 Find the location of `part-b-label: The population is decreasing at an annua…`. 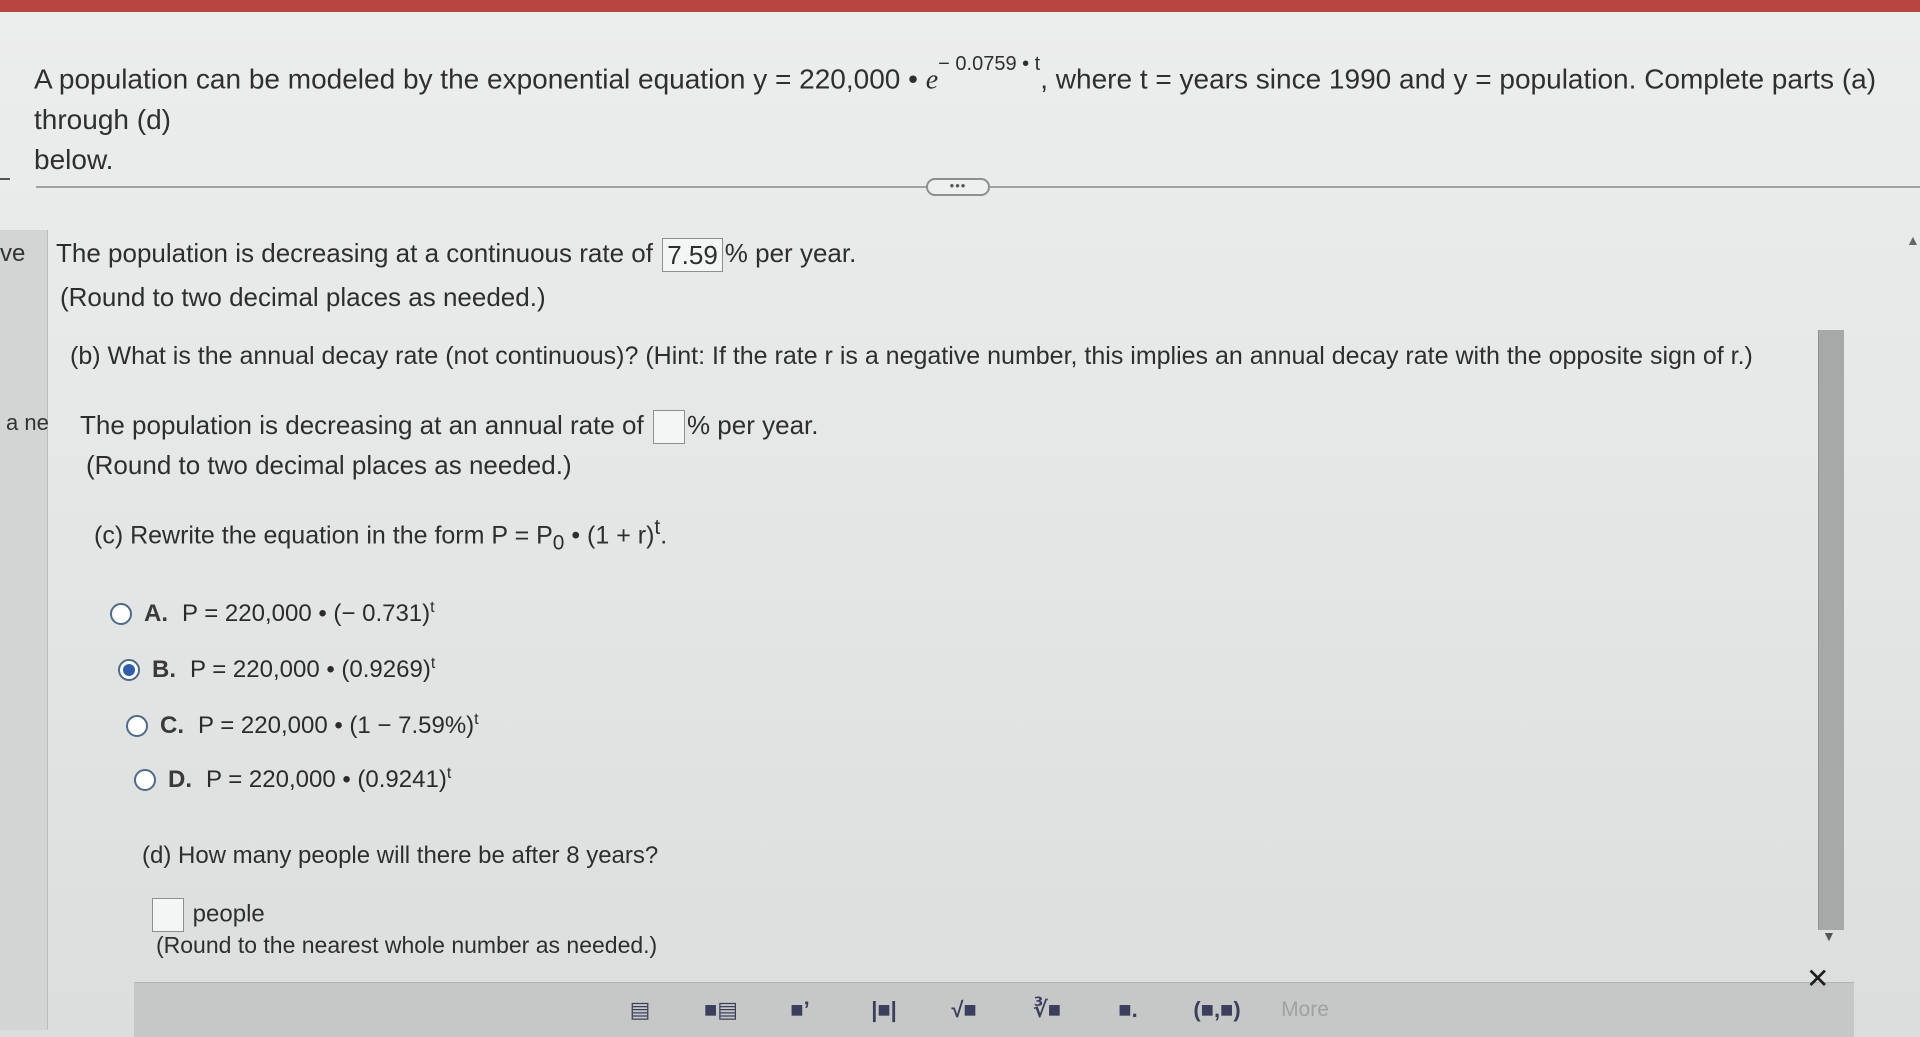

part-b-label: The population is decreasing at an annua… is located at coordinates (362, 425).